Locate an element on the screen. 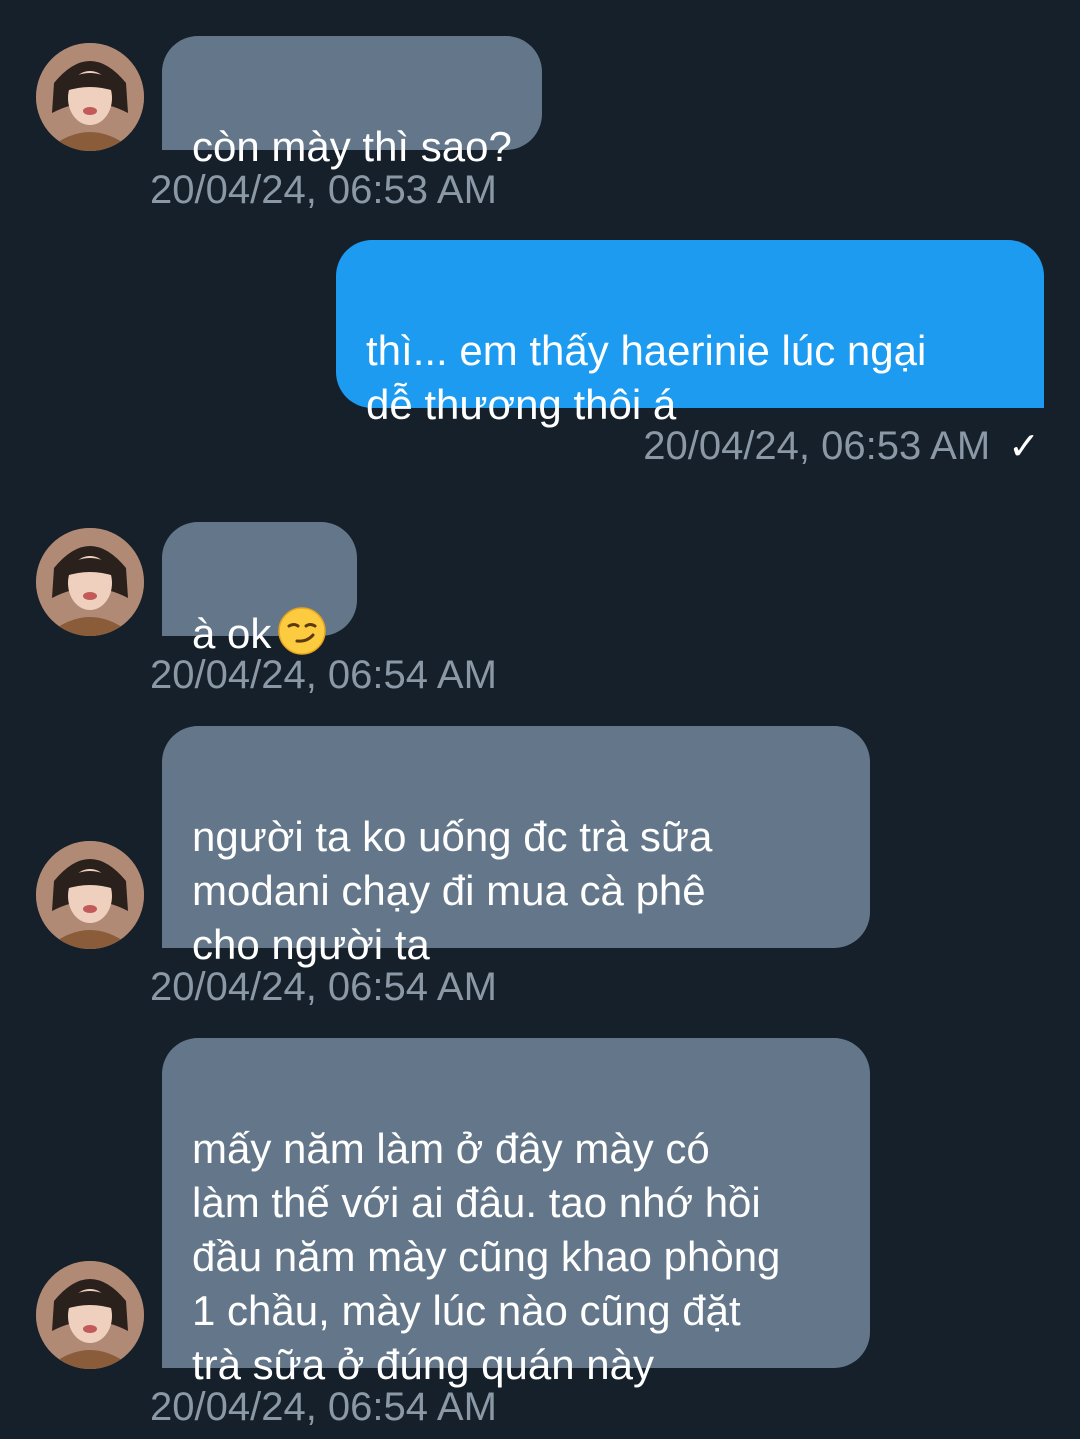 This screenshot has height=1439, width=1080. message-text: còn mày thì sao? is located at coordinates (352, 146).